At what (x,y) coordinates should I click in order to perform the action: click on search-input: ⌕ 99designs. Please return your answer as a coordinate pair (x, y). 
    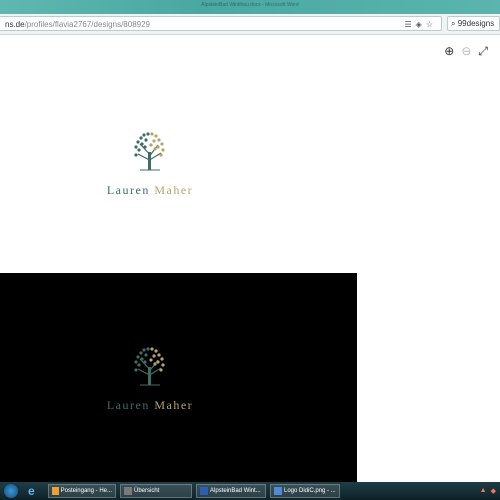
    Looking at the image, I should click on (473, 23).